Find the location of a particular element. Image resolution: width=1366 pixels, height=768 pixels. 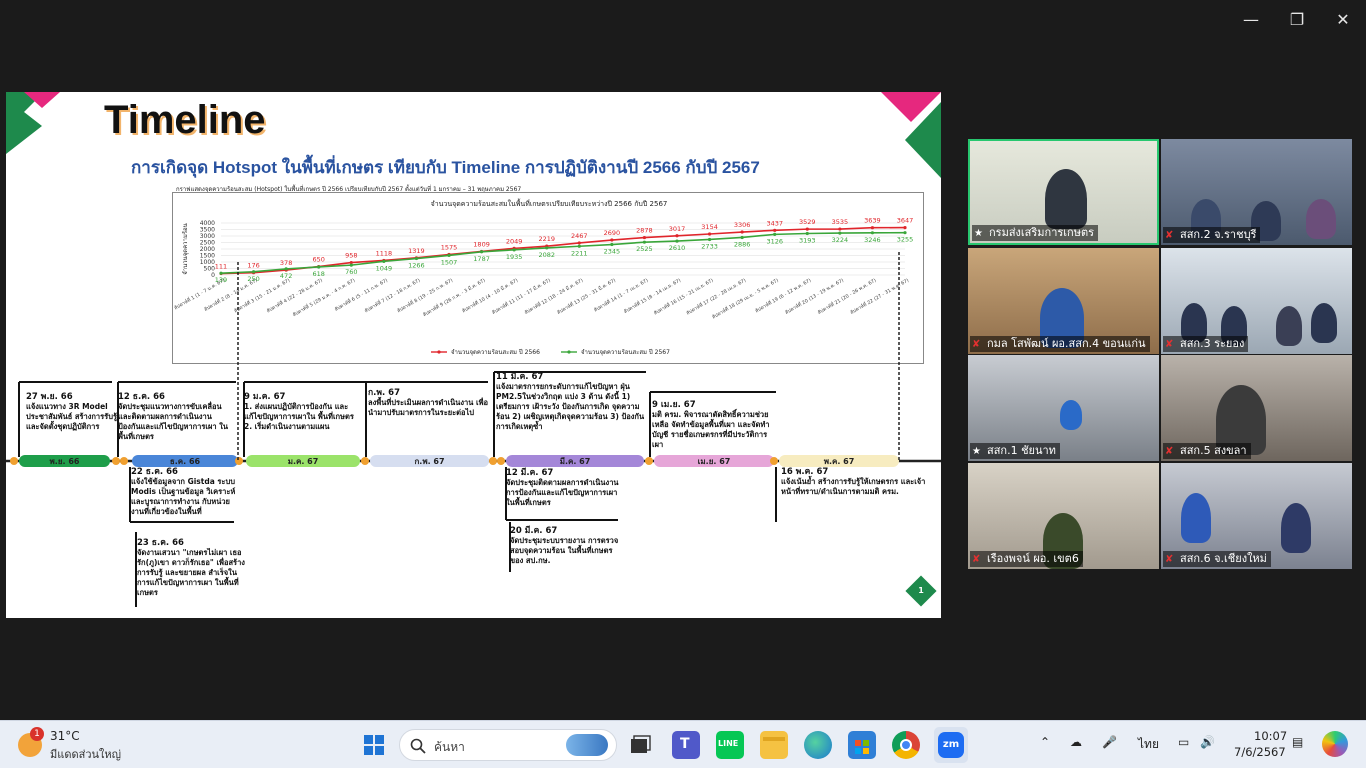

task-view-icon is located at coordinates (640, 745).